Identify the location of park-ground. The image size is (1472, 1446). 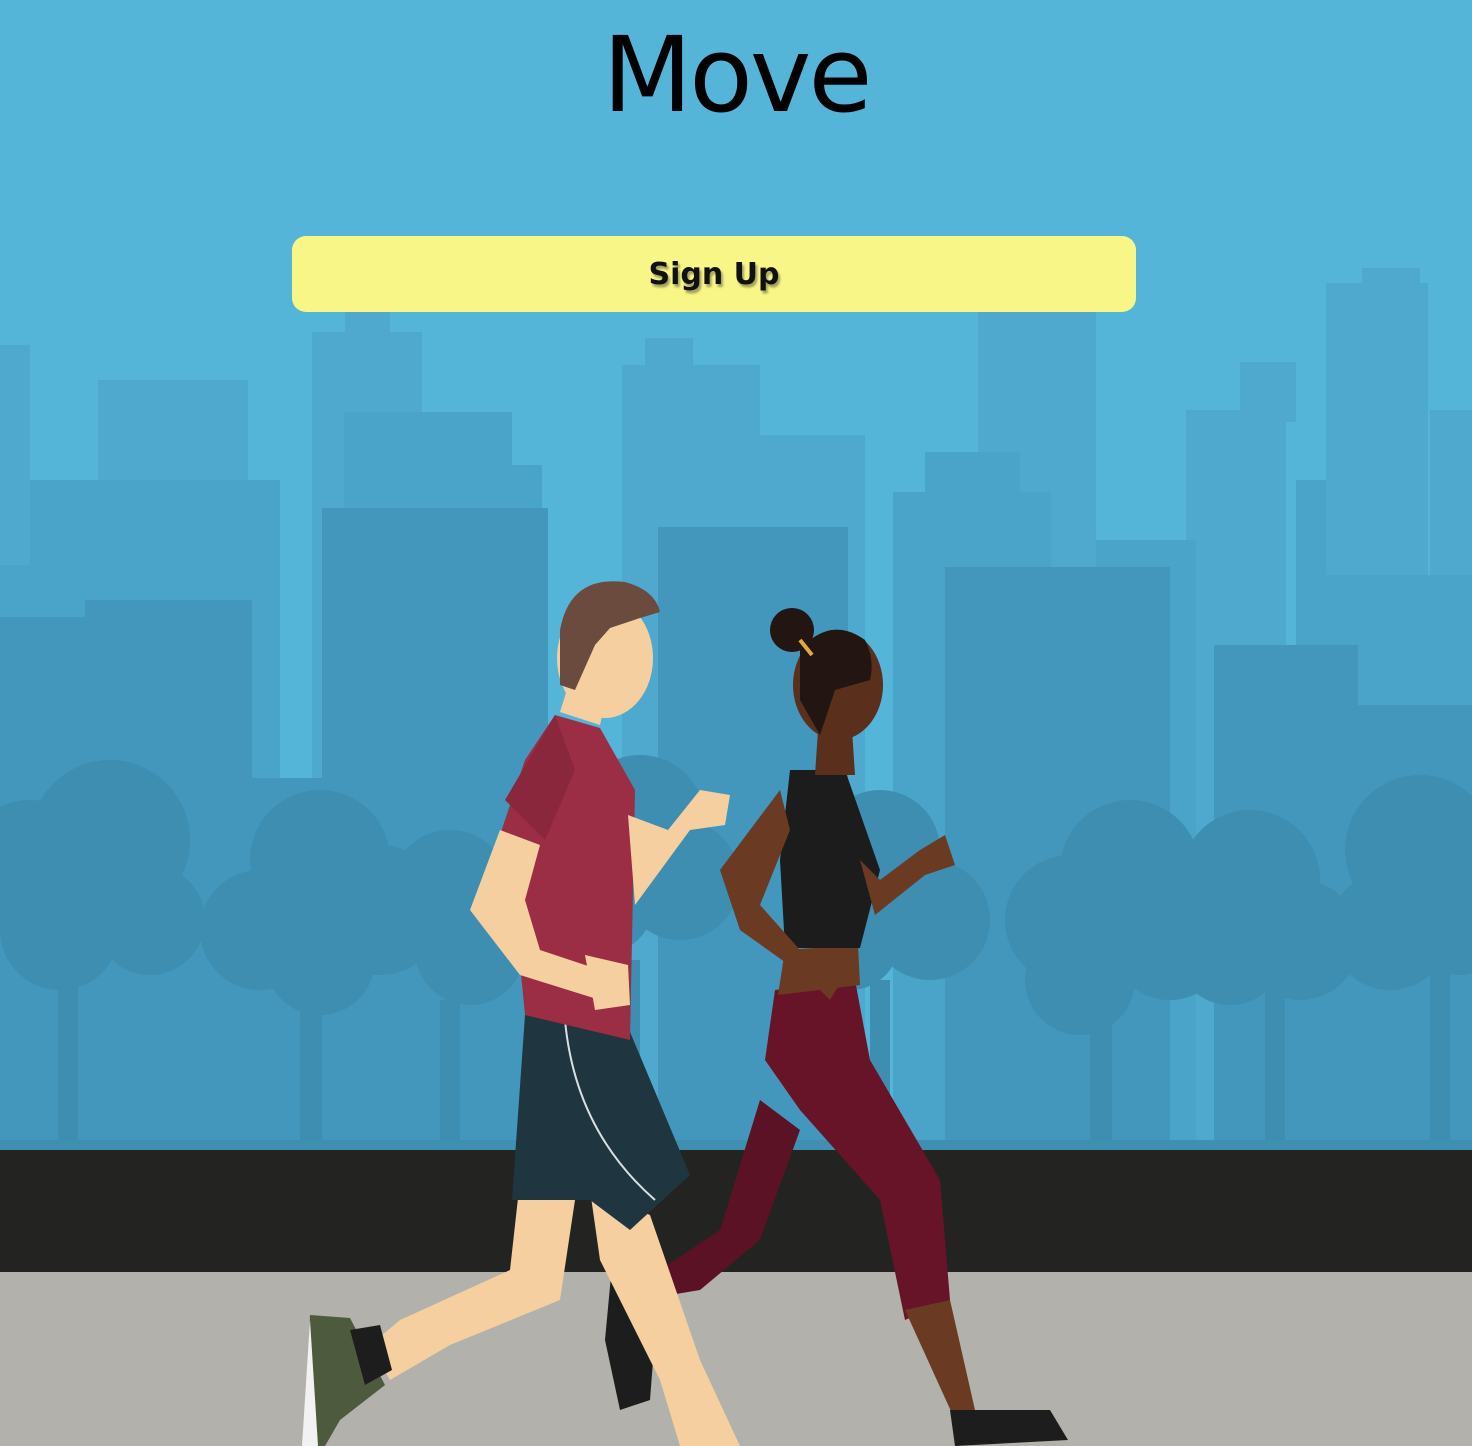
(736, 1145).